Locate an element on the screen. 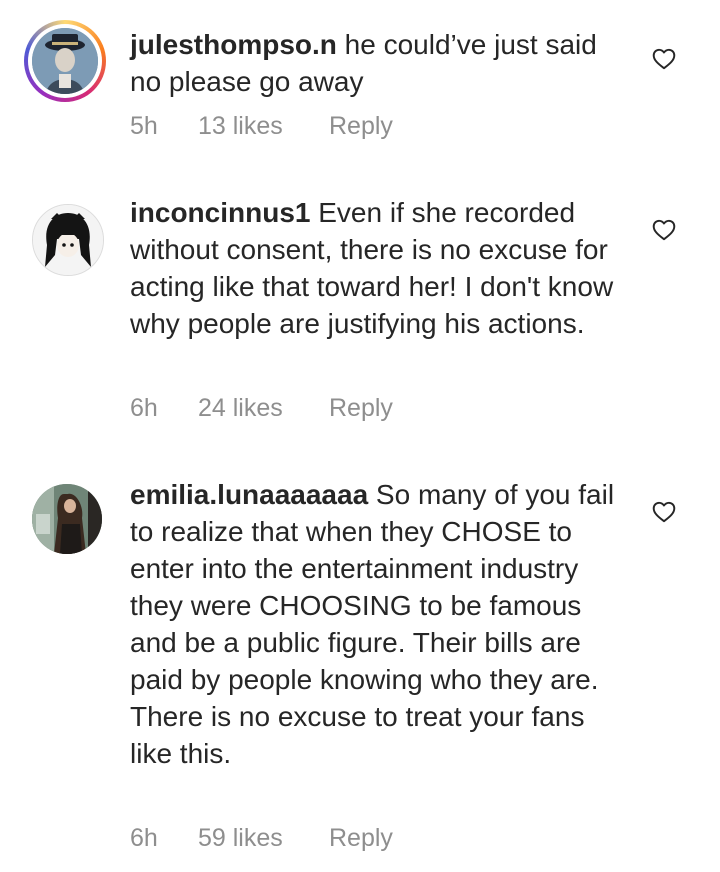  comment-meta: 5h 13 likes Reply is located at coordinates (261, 126).